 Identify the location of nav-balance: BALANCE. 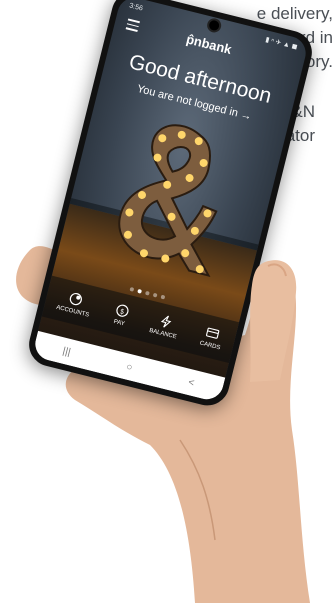
(165, 325).